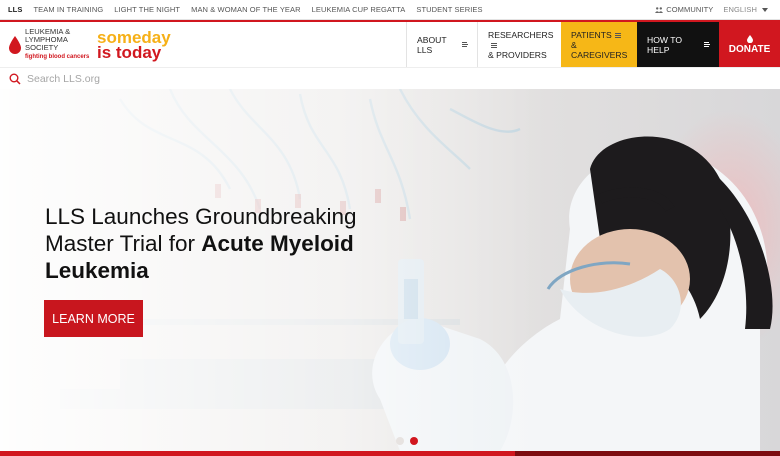 This screenshot has width=780, height=456. I want to click on community-label: COMMUNITY, so click(690, 9).